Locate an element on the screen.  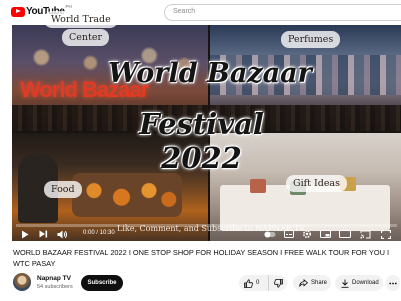
overlay-title-line1: World Bazaar is located at coordinates (210, 73).